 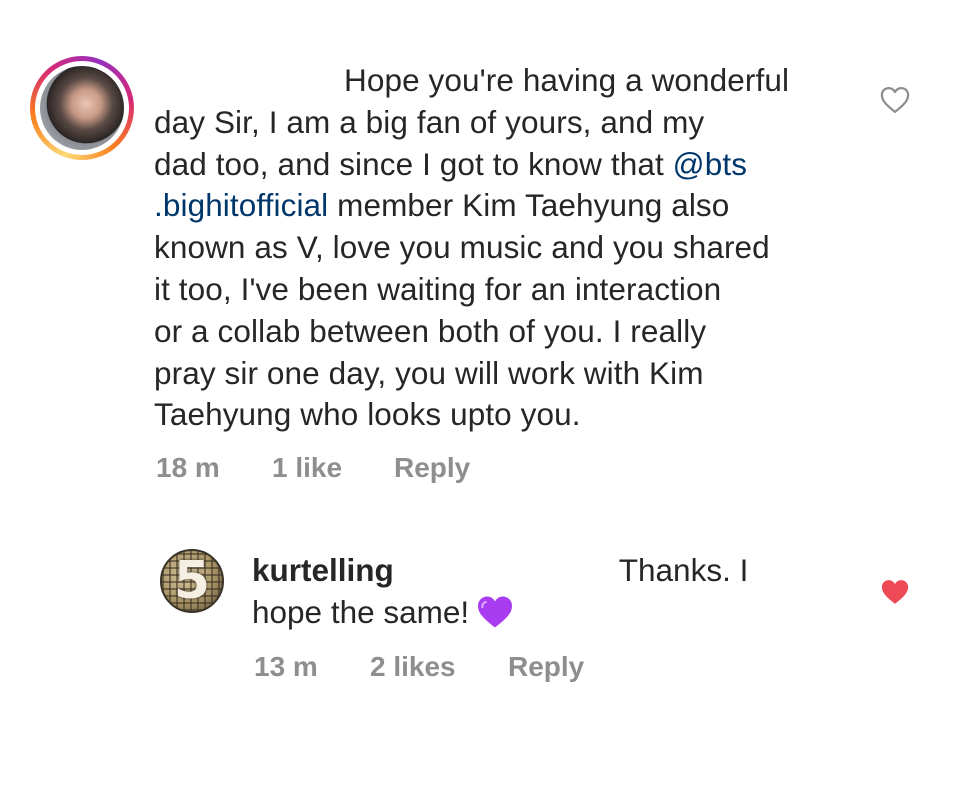 What do you see at coordinates (532, 592) in the screenshot?
I see `reply-body: kurtelling Thanks. I hope the same!` at bounding box center [532, 592].